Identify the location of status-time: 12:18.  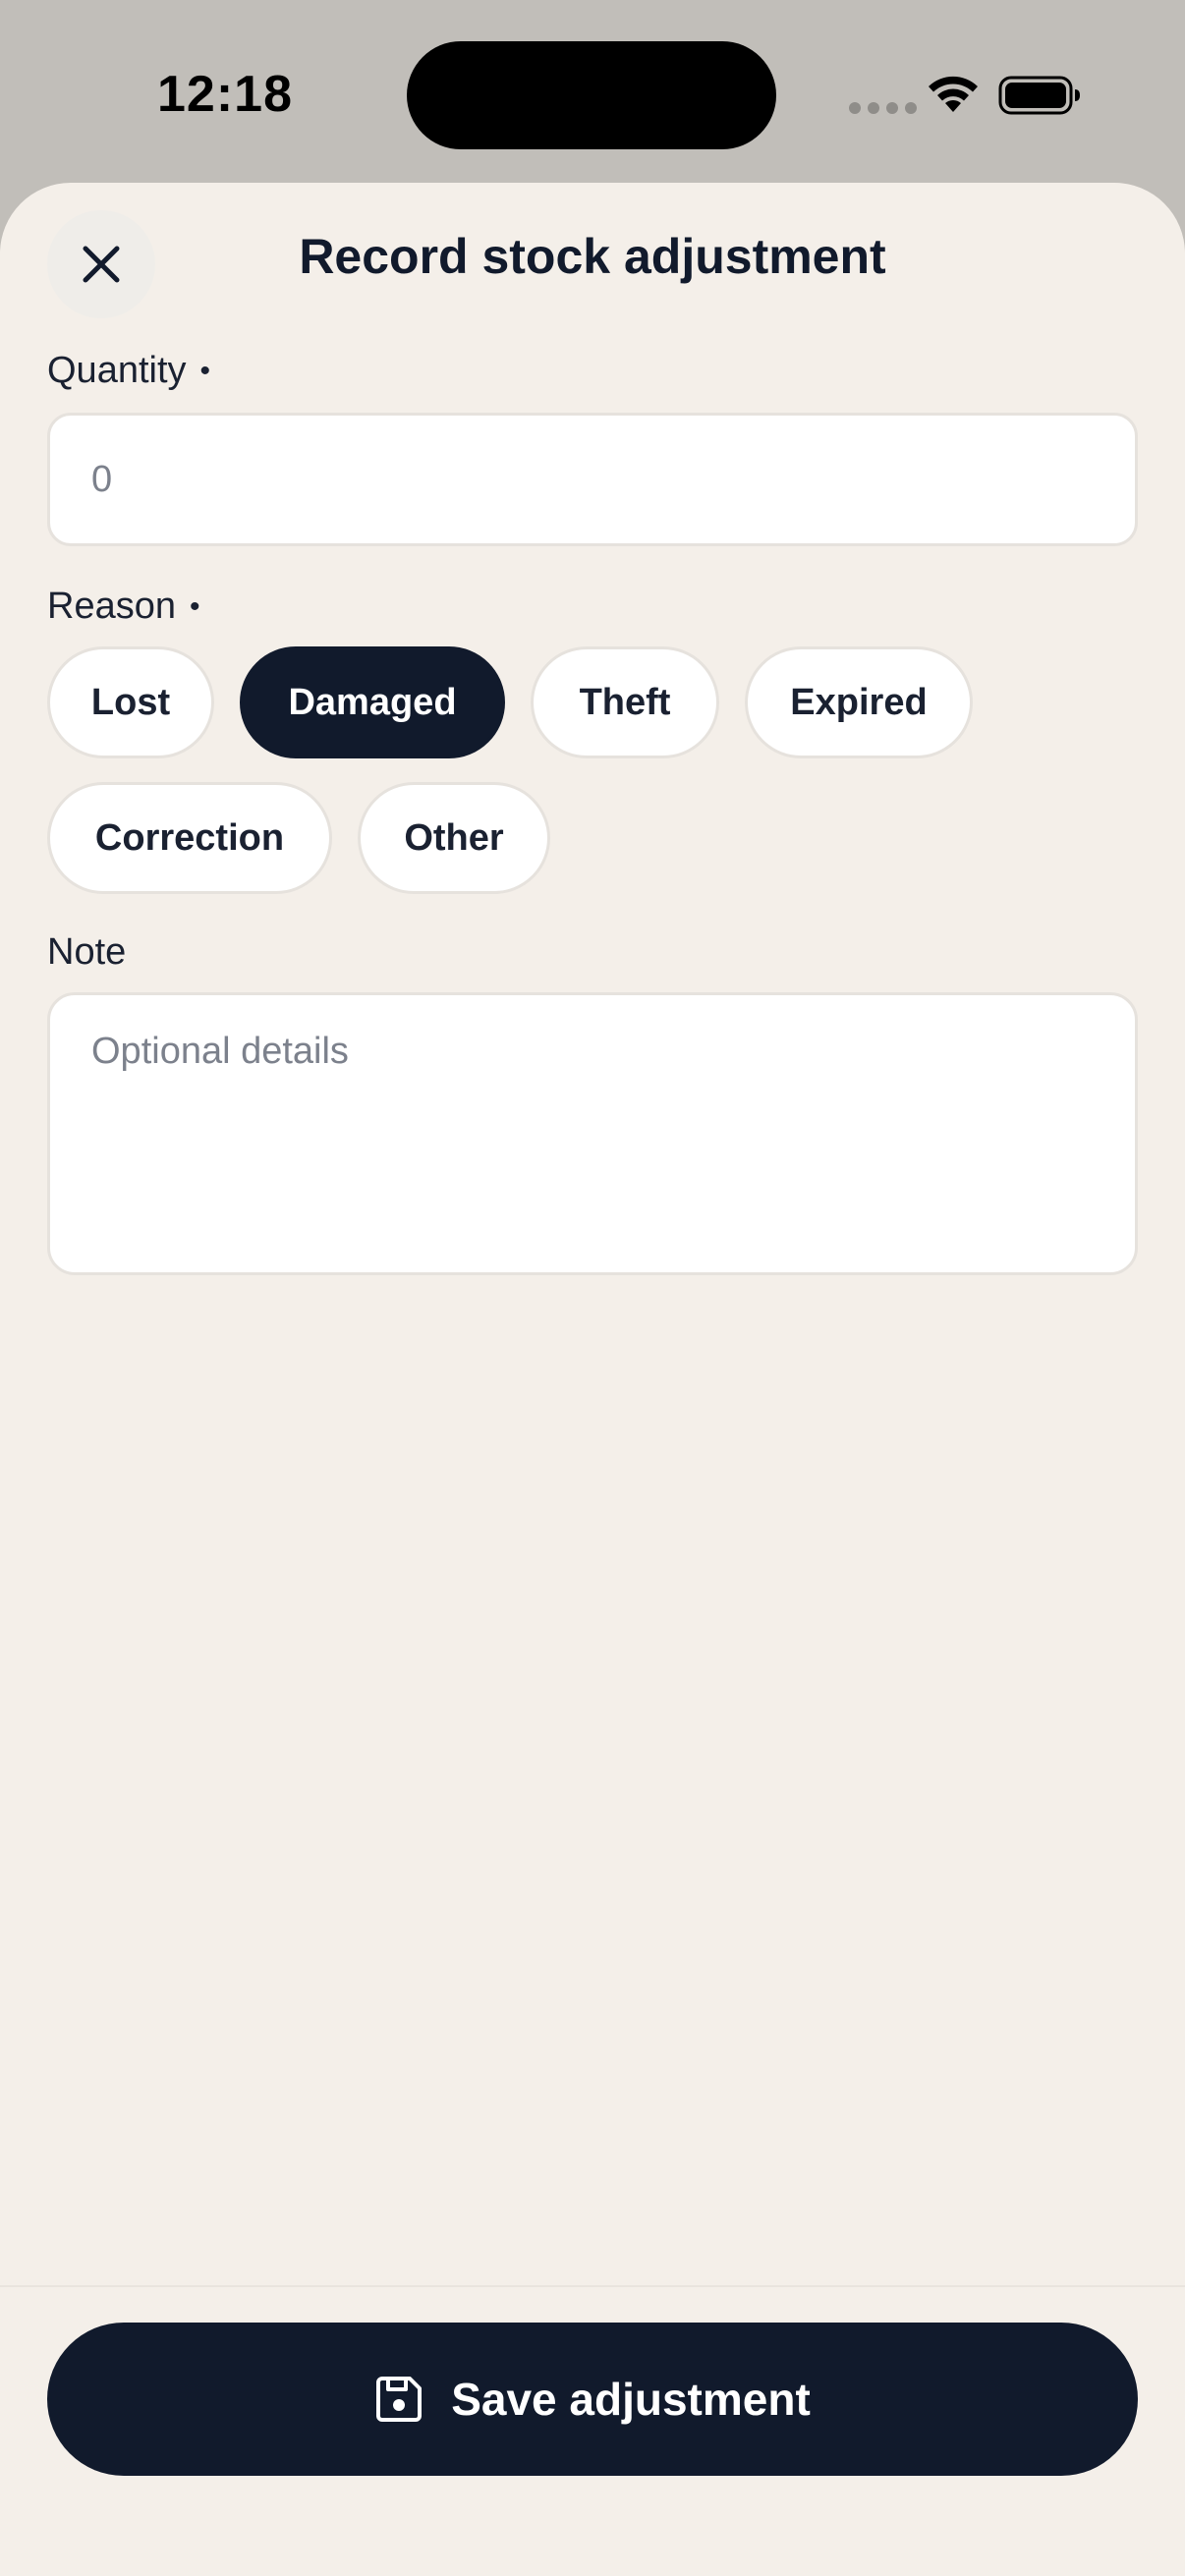
(225, 94).